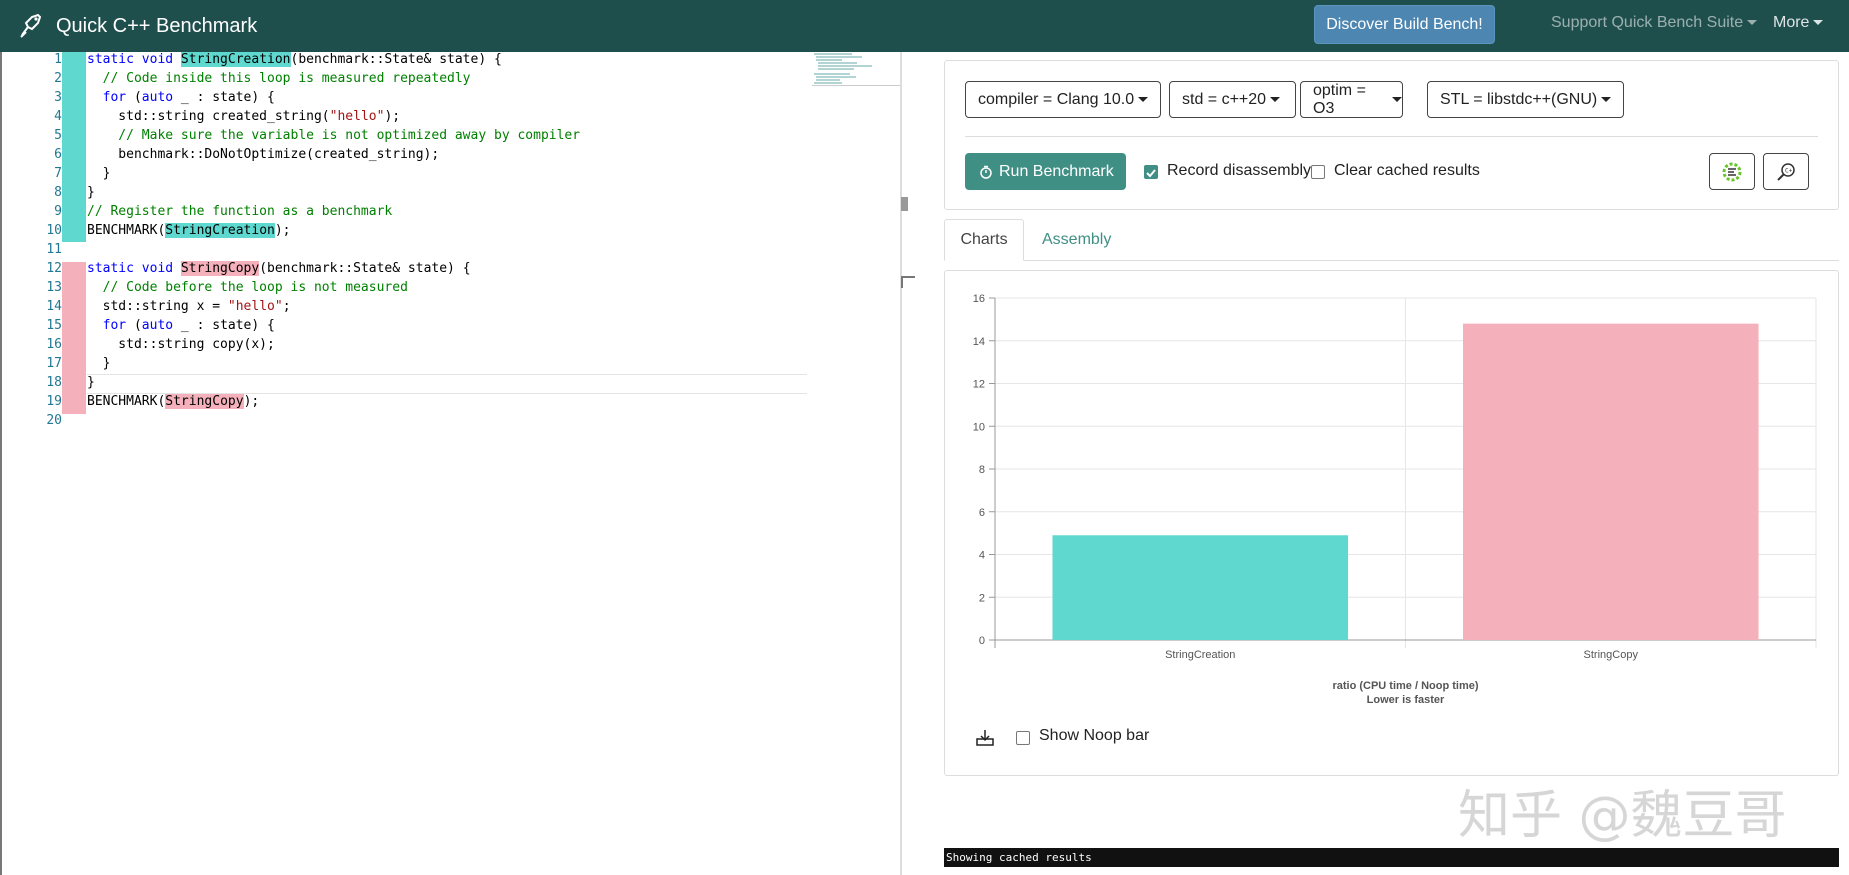  Describe the element at coordinates (1239, 170) in the screenshot. I see `record-disassembly-label: Record disassembly` at that location.